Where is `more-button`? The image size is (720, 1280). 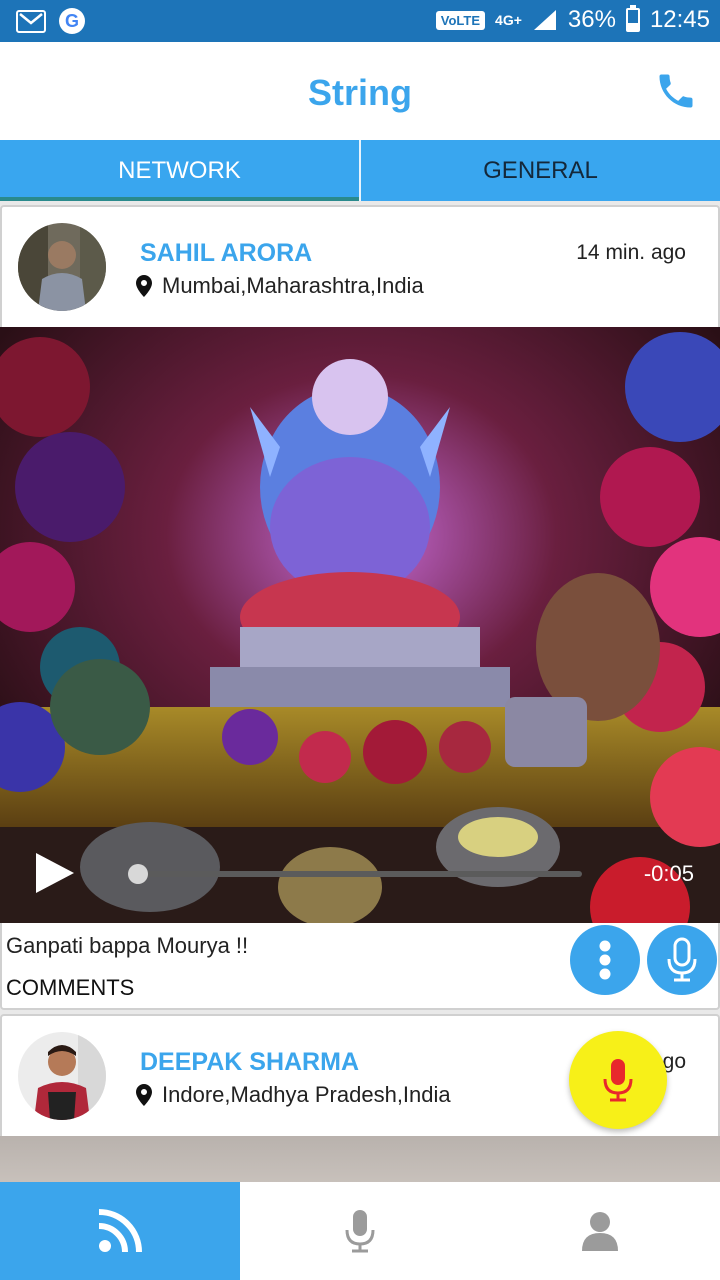
more-button is located at coordinates (605, 960).